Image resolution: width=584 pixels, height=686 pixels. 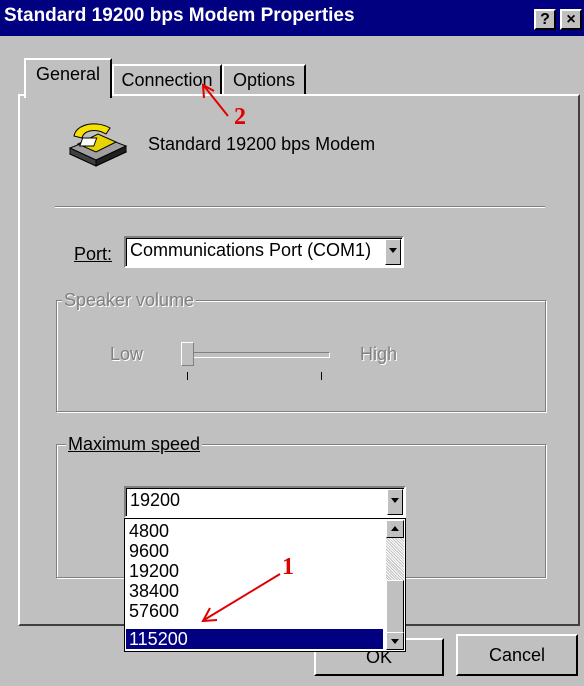 What do you see at coordinates (262, 144) in the screenshot?
I see `modem-name: Standard 19200 bps Modem` at bounding box center [262, 144].